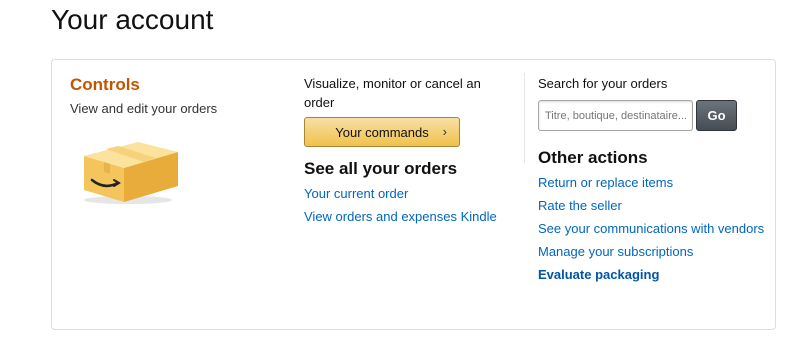  I want to click on search-row: Go, so click(653, 115).